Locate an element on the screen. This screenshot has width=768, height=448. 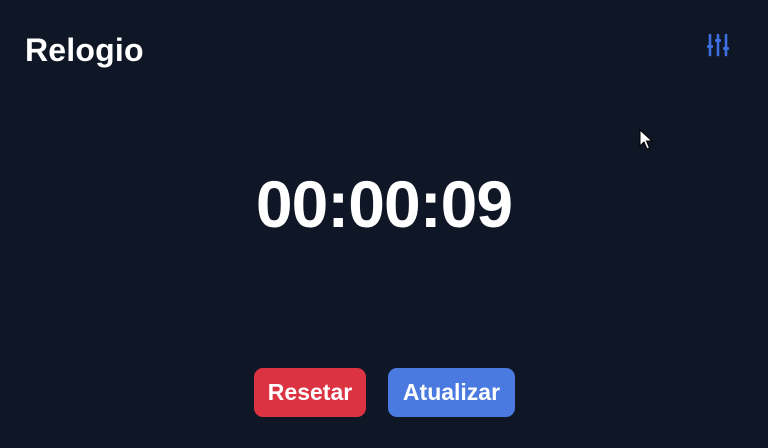
page-title: Relogio is located at coordinates (84, 50).